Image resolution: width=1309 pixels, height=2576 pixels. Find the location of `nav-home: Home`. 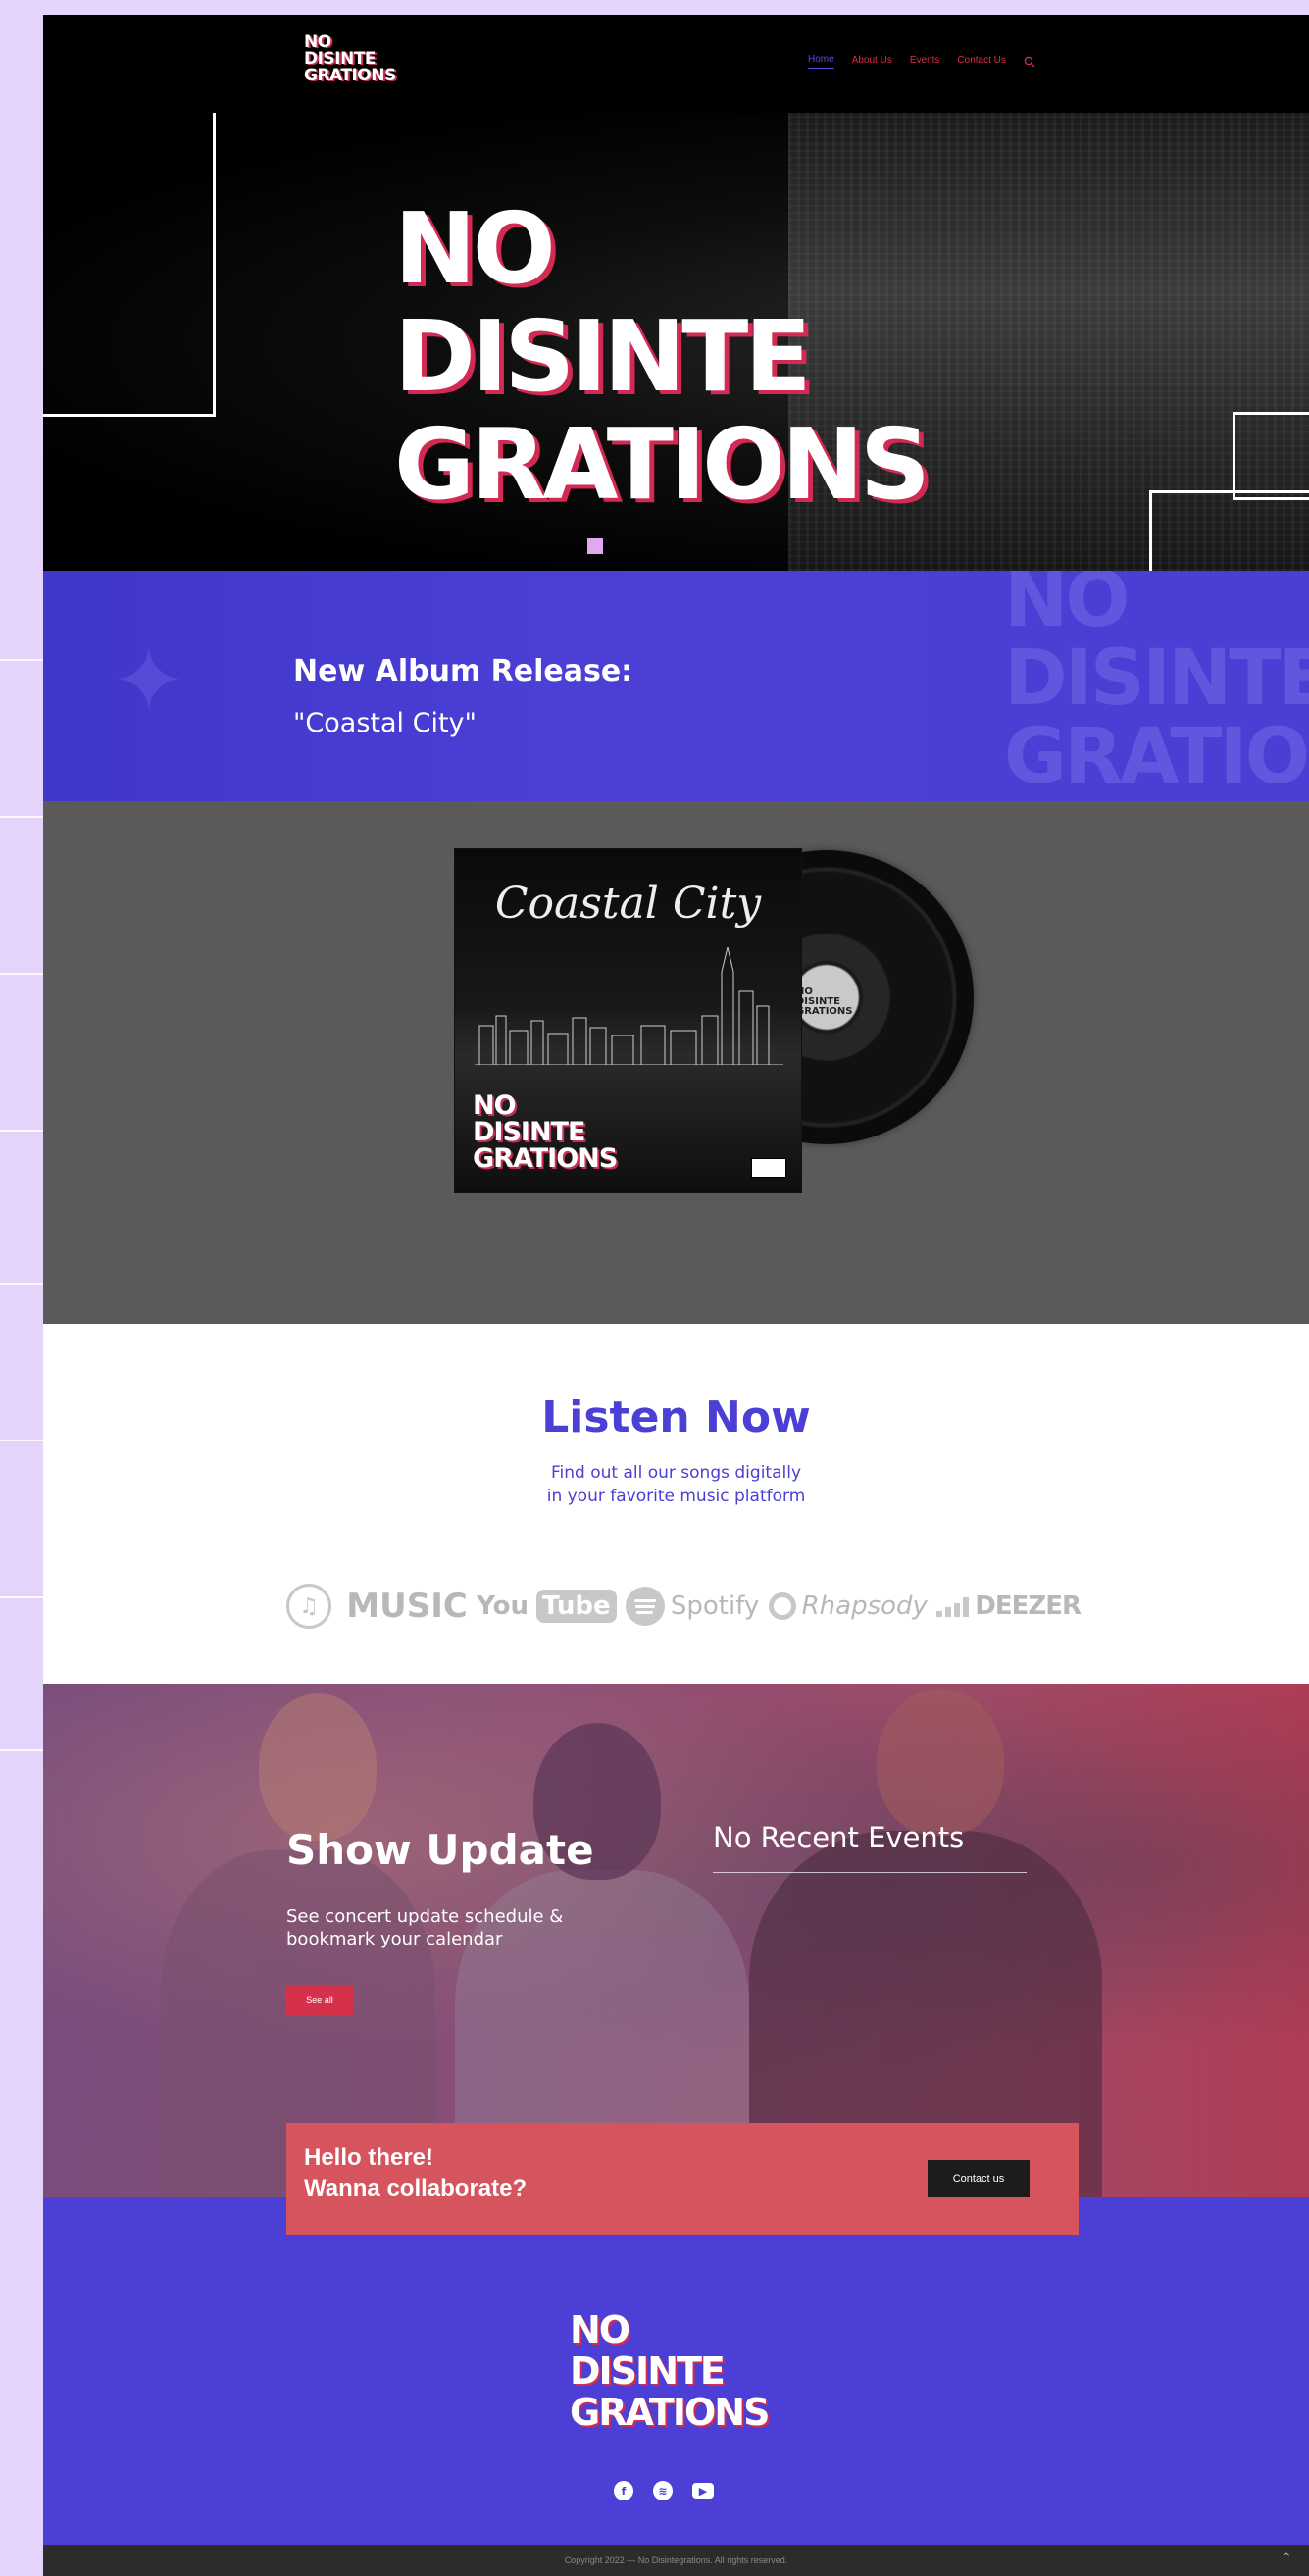

nav-home: Home is located at coordinates (821, 62).